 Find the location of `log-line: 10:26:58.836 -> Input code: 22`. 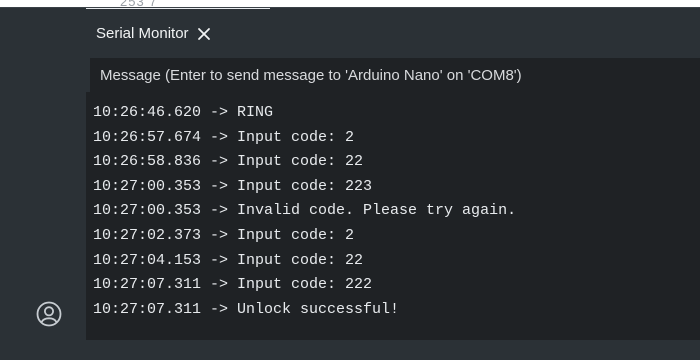

log-line: 10:26:58.836 -> Input code: 22 is located at coordinates (228, 162).